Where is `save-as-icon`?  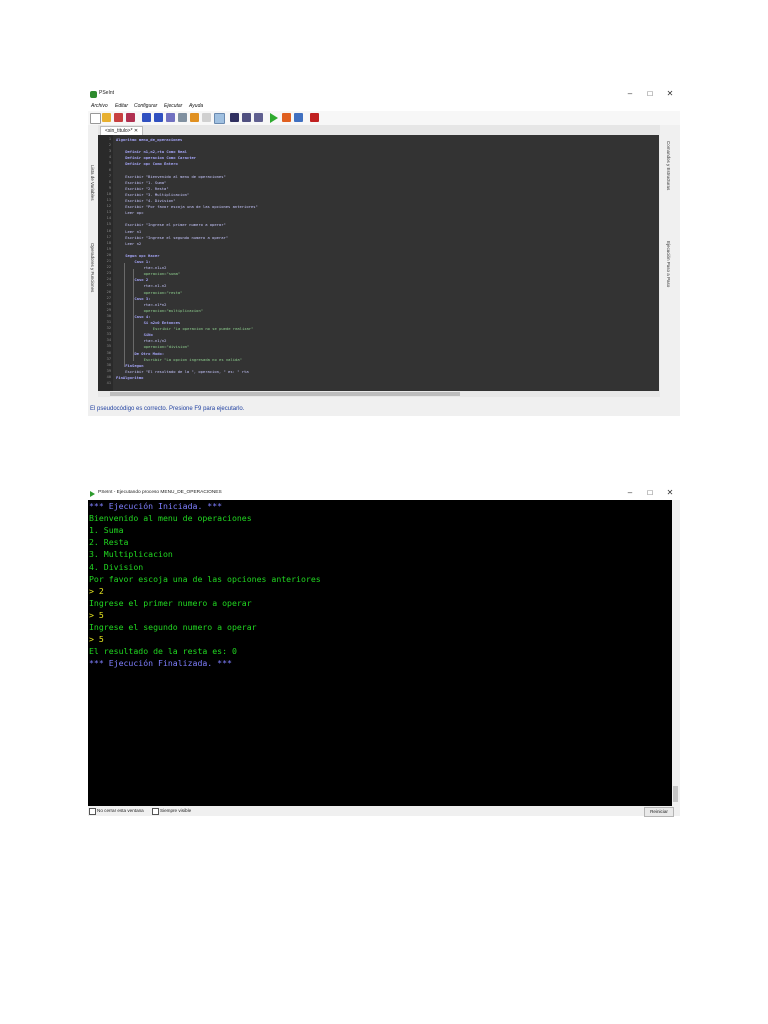
save-as-icon is located at coordinates (130, 117).